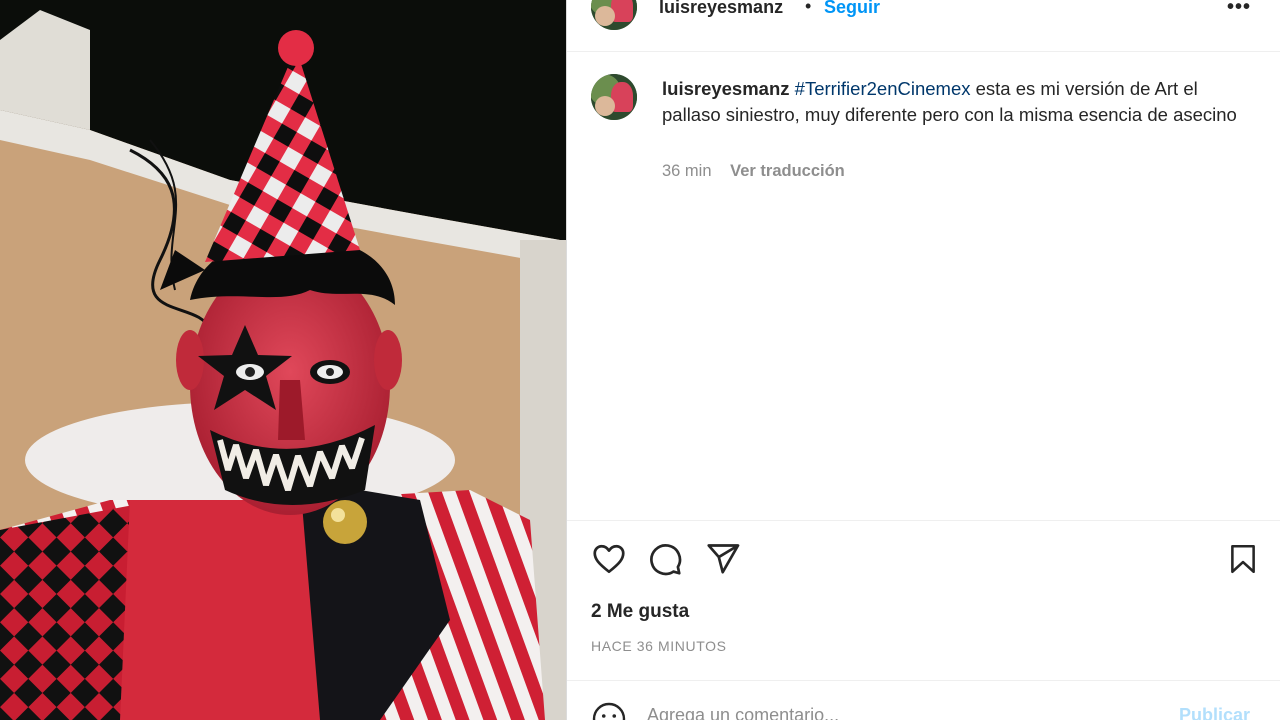 The height and width of the screenshot is (720, 1280). Describe the element at coordinates (726, 88) in the screenshot. I see `caption-username-link: luisreyesmanz` at that location.